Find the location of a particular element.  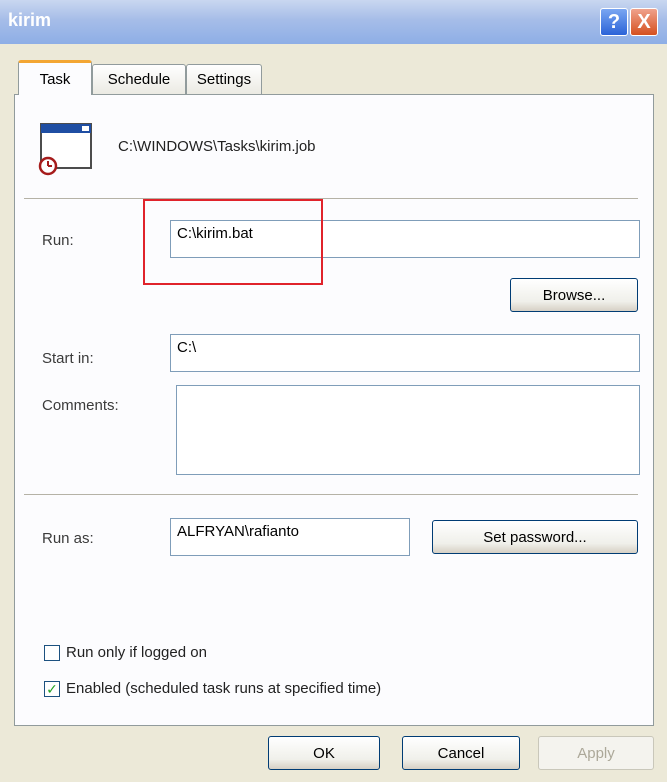

tab-task: Task is located at coordinates (55, 77).